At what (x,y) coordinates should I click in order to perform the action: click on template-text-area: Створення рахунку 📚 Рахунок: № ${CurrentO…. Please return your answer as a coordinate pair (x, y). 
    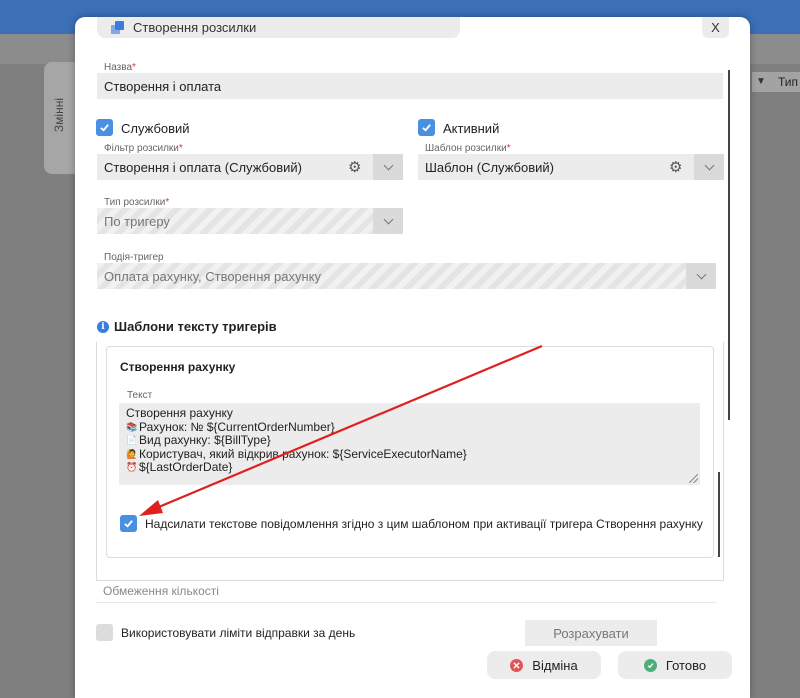
    Looking at the image, I should click on (409, 444).